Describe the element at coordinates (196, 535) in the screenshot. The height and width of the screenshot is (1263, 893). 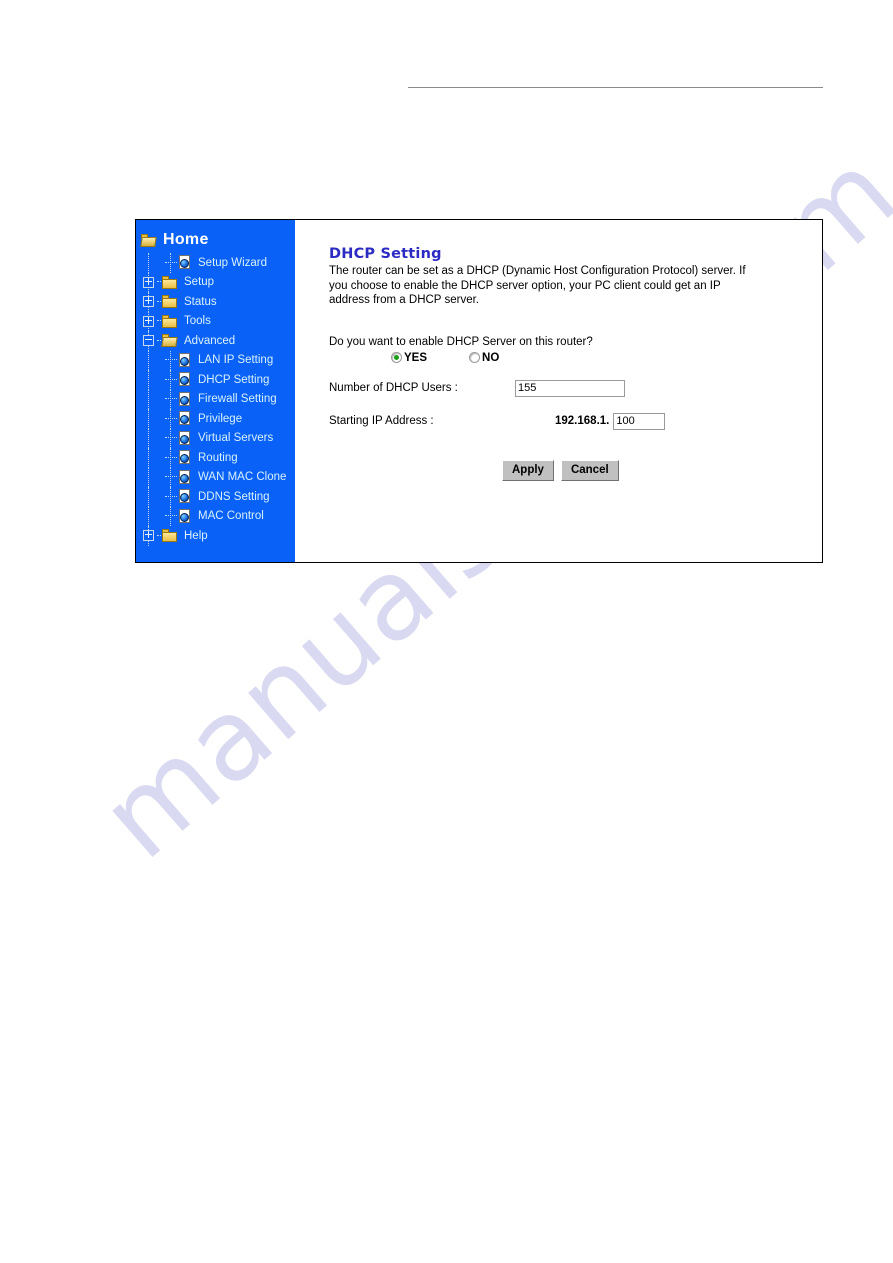
I see `sidebar-item-label: Help` at that location.